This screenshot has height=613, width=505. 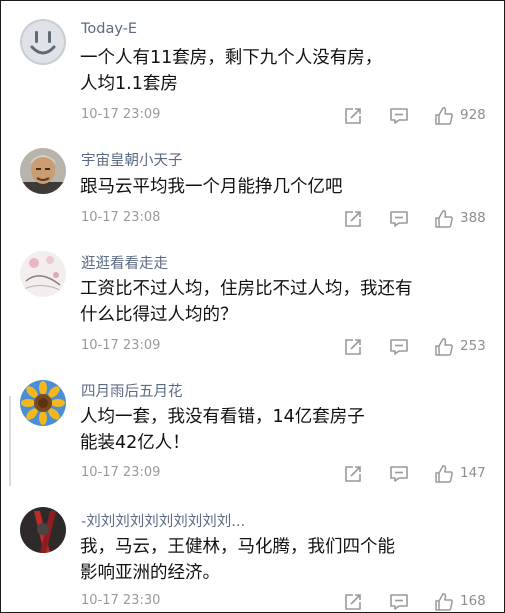 I want to click on timestamp: 10-17 23:30, so click(x=121, y=600).